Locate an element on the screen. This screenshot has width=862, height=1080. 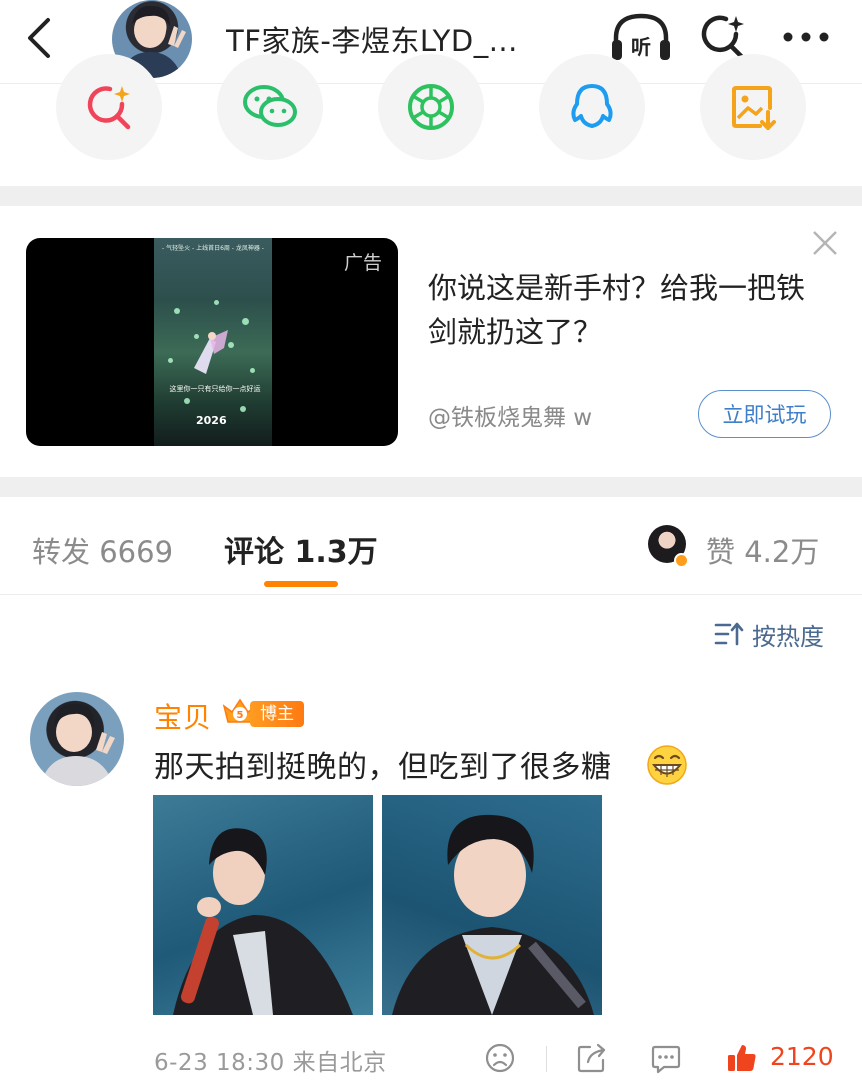
active-tab-indicator is located at coordinates (301, 584).